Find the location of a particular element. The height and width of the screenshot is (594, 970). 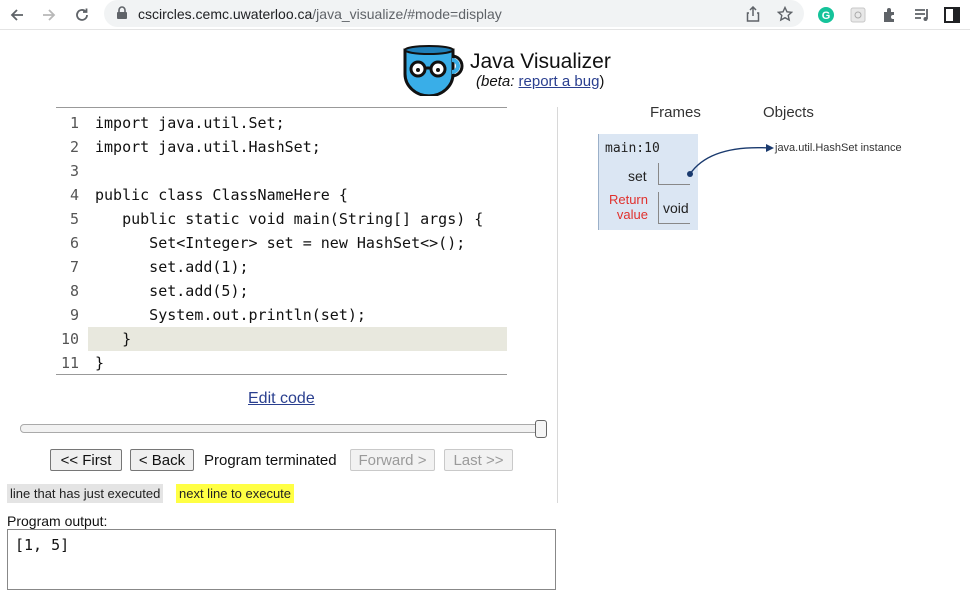

bookmark-star-icon is located at coordinates (785, 14).